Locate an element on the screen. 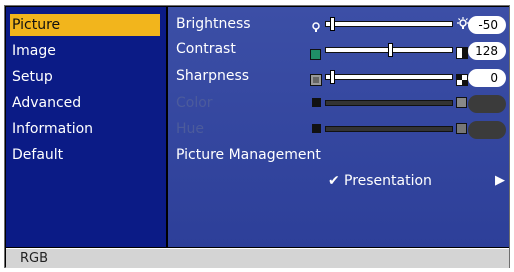 Image resolution: width=514 pixels, height=272 pixels. picture-management-value: Presentation is located at coordinates (388, 181).